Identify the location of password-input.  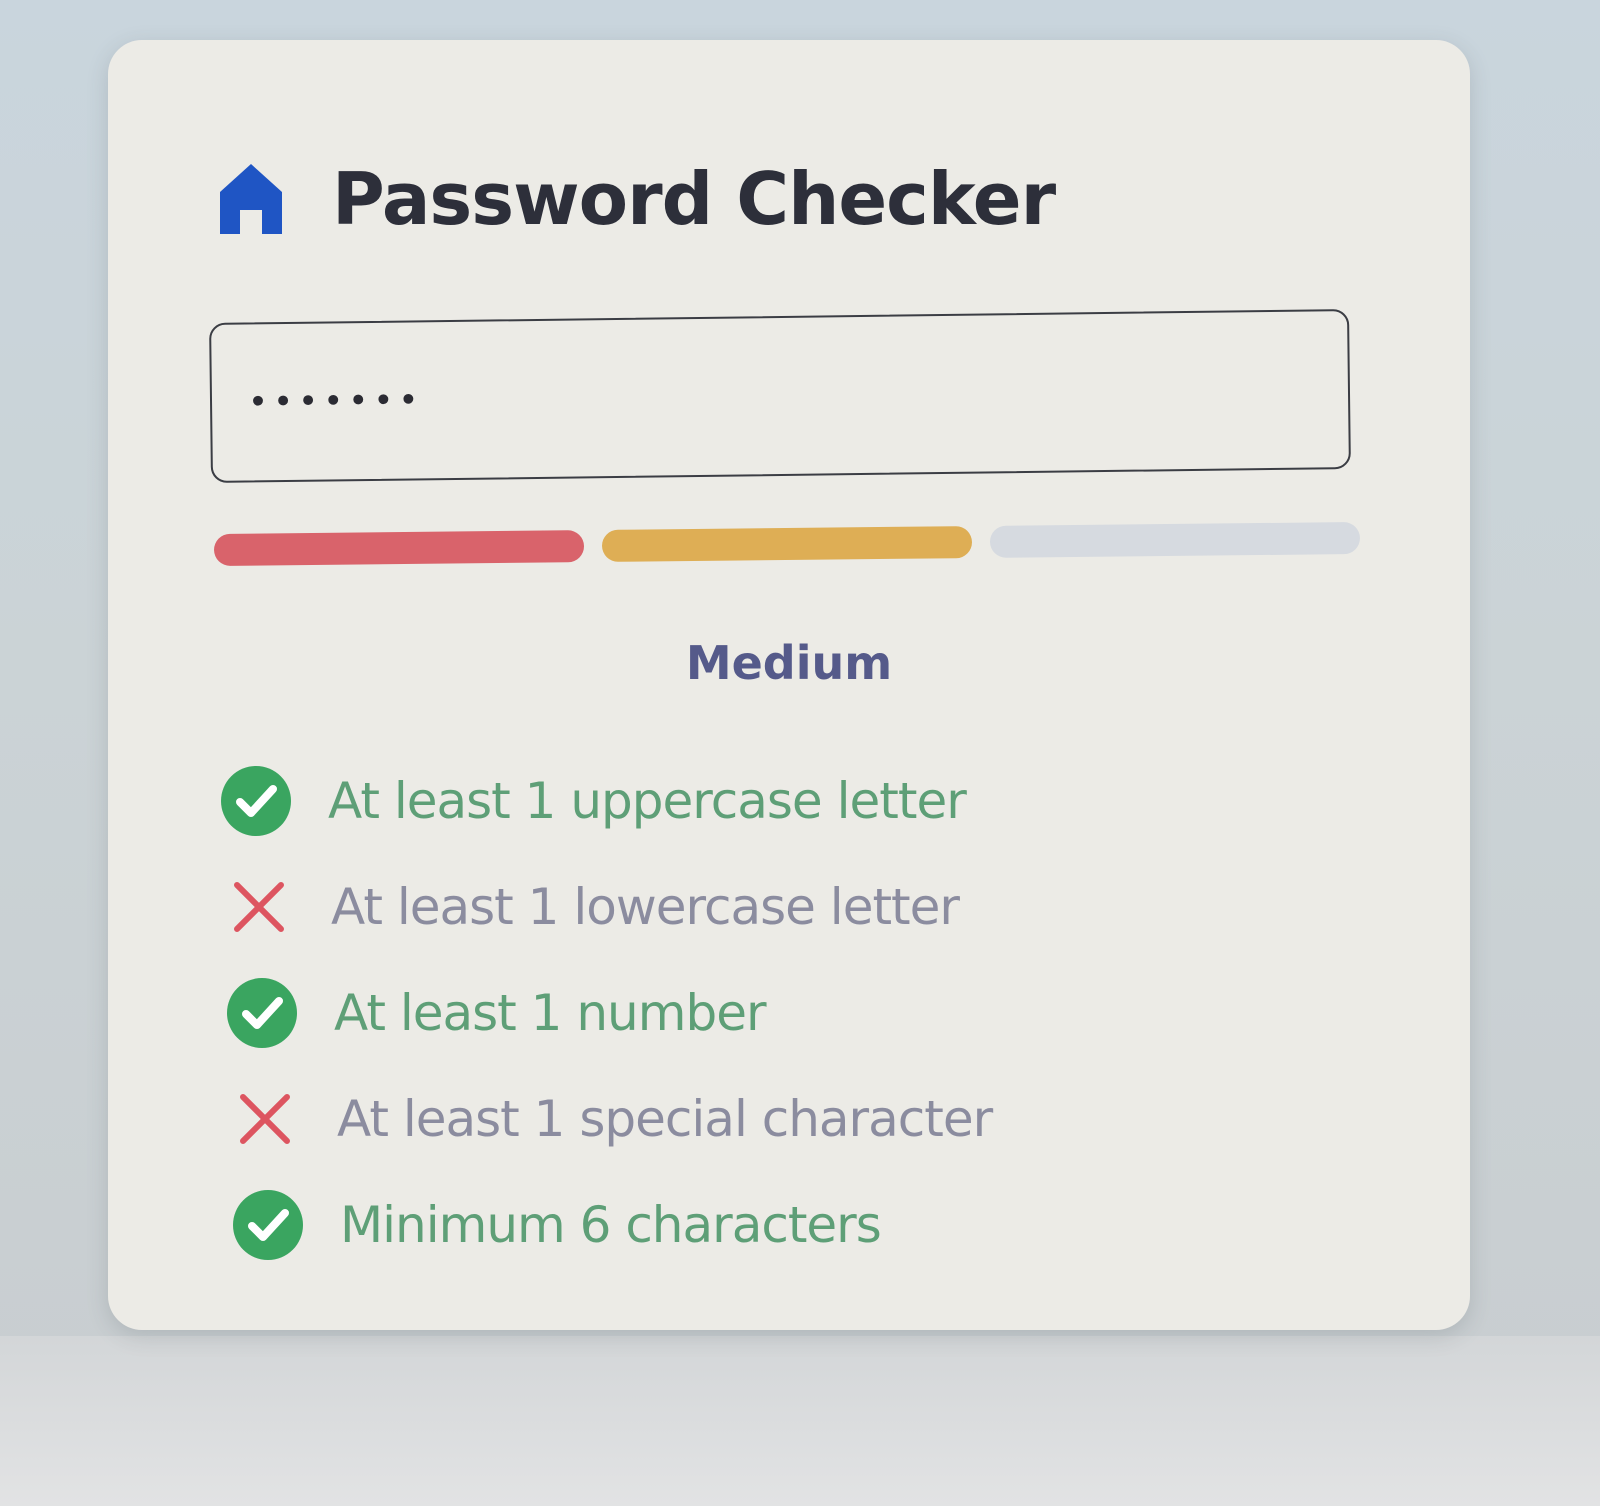
(780, 396).